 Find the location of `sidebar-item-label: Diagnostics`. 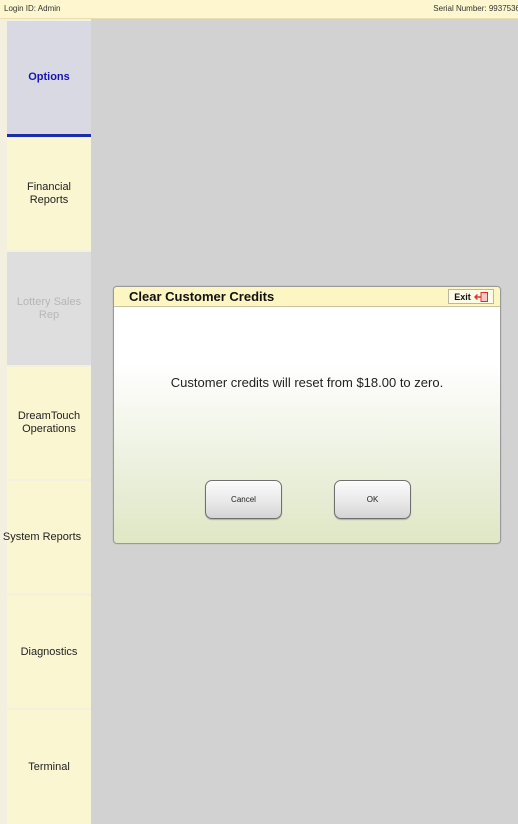

sidebar-item-label: Diagnostics is located at coordinates (49, 651).